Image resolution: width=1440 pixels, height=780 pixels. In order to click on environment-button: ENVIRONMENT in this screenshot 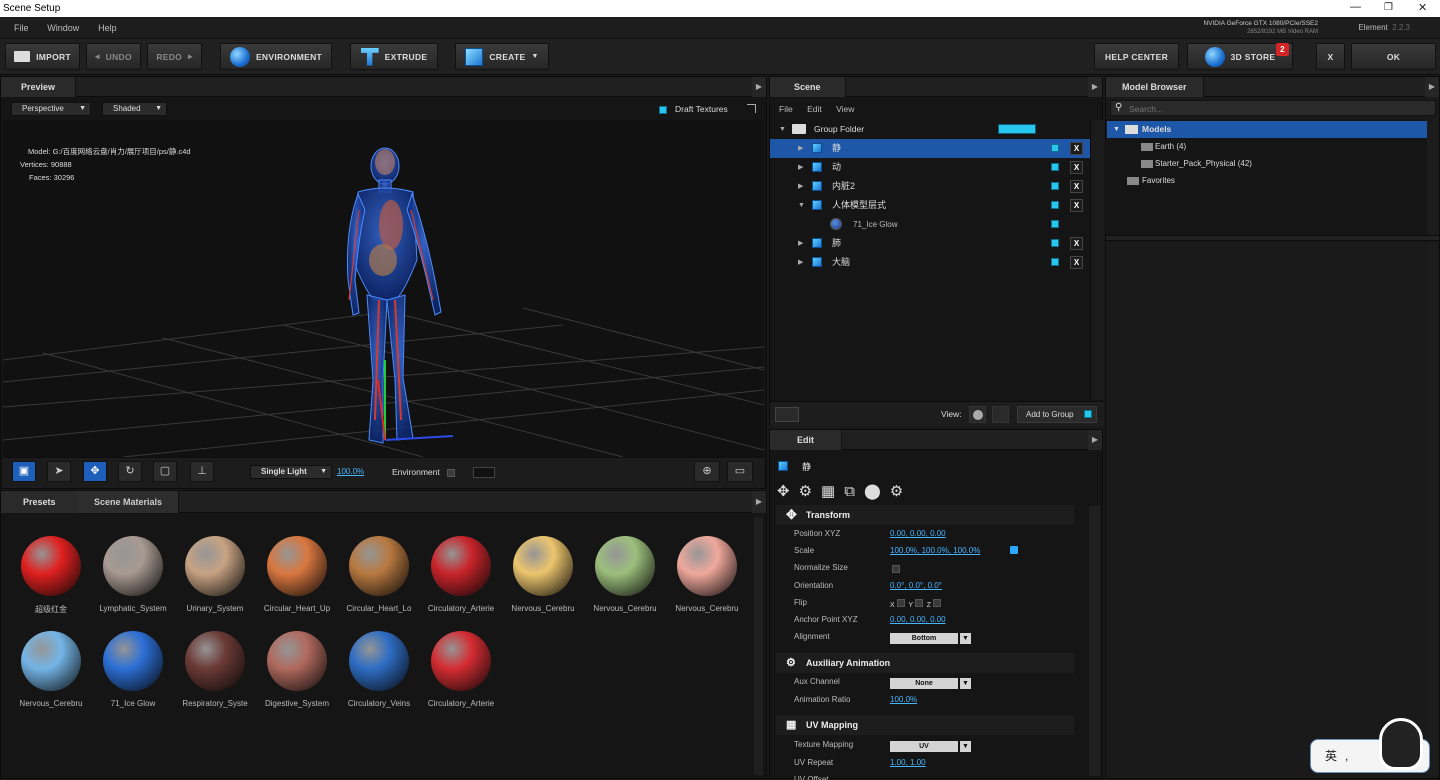, I will do `click(276, 56)`.